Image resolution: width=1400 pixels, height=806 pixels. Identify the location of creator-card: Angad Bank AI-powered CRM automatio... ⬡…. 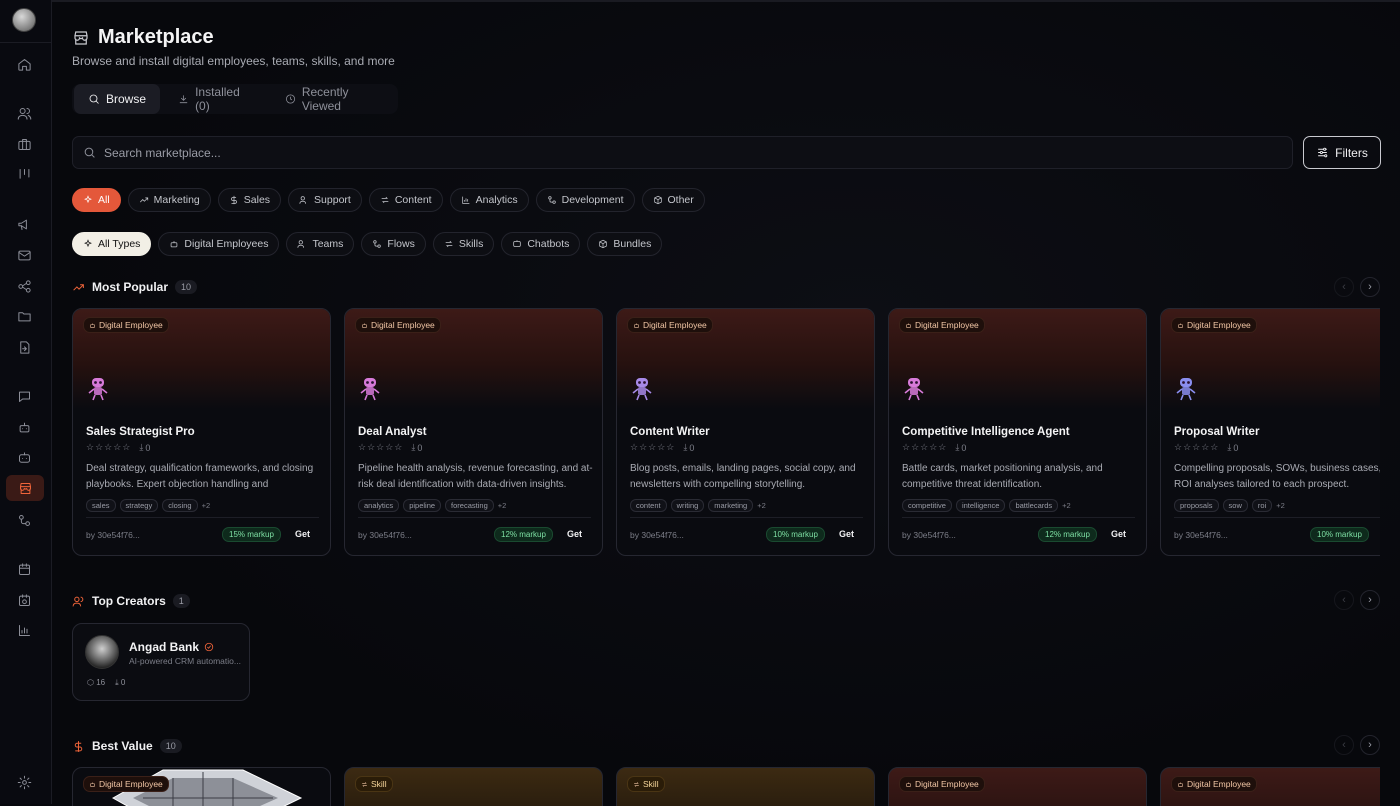
(161, 662).